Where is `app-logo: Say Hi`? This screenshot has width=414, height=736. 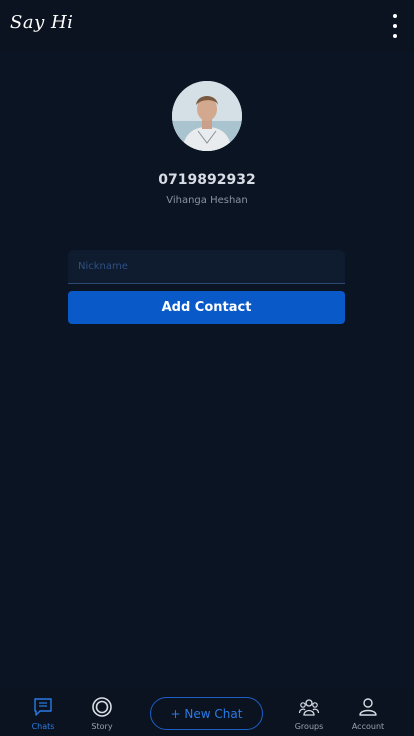 app-logo: Say Hi is located at coordinates (42, 22).